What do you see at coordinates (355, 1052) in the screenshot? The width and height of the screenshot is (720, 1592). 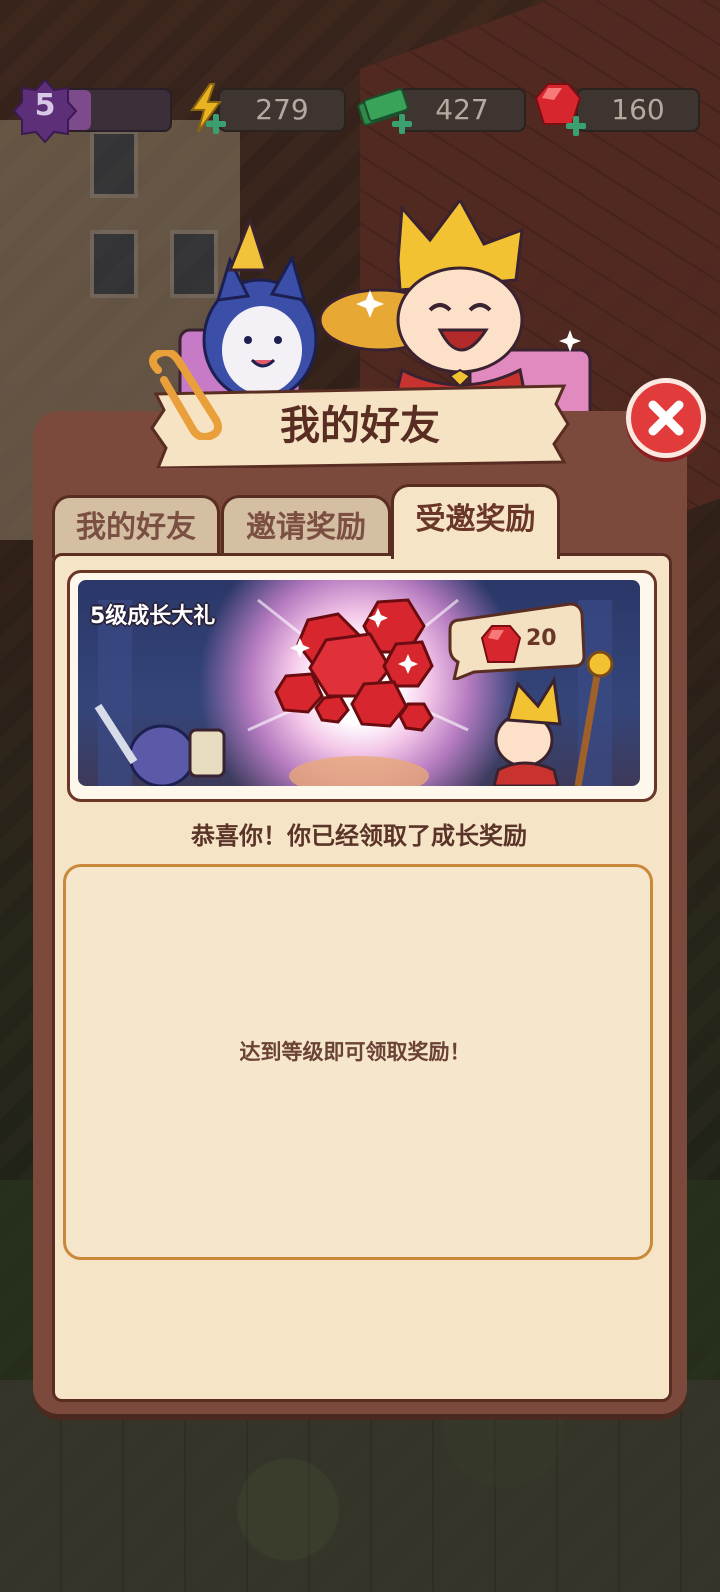 I see `empty-list-message: 达到等级即可领取奖励！` at bounding box center [355, 1052].